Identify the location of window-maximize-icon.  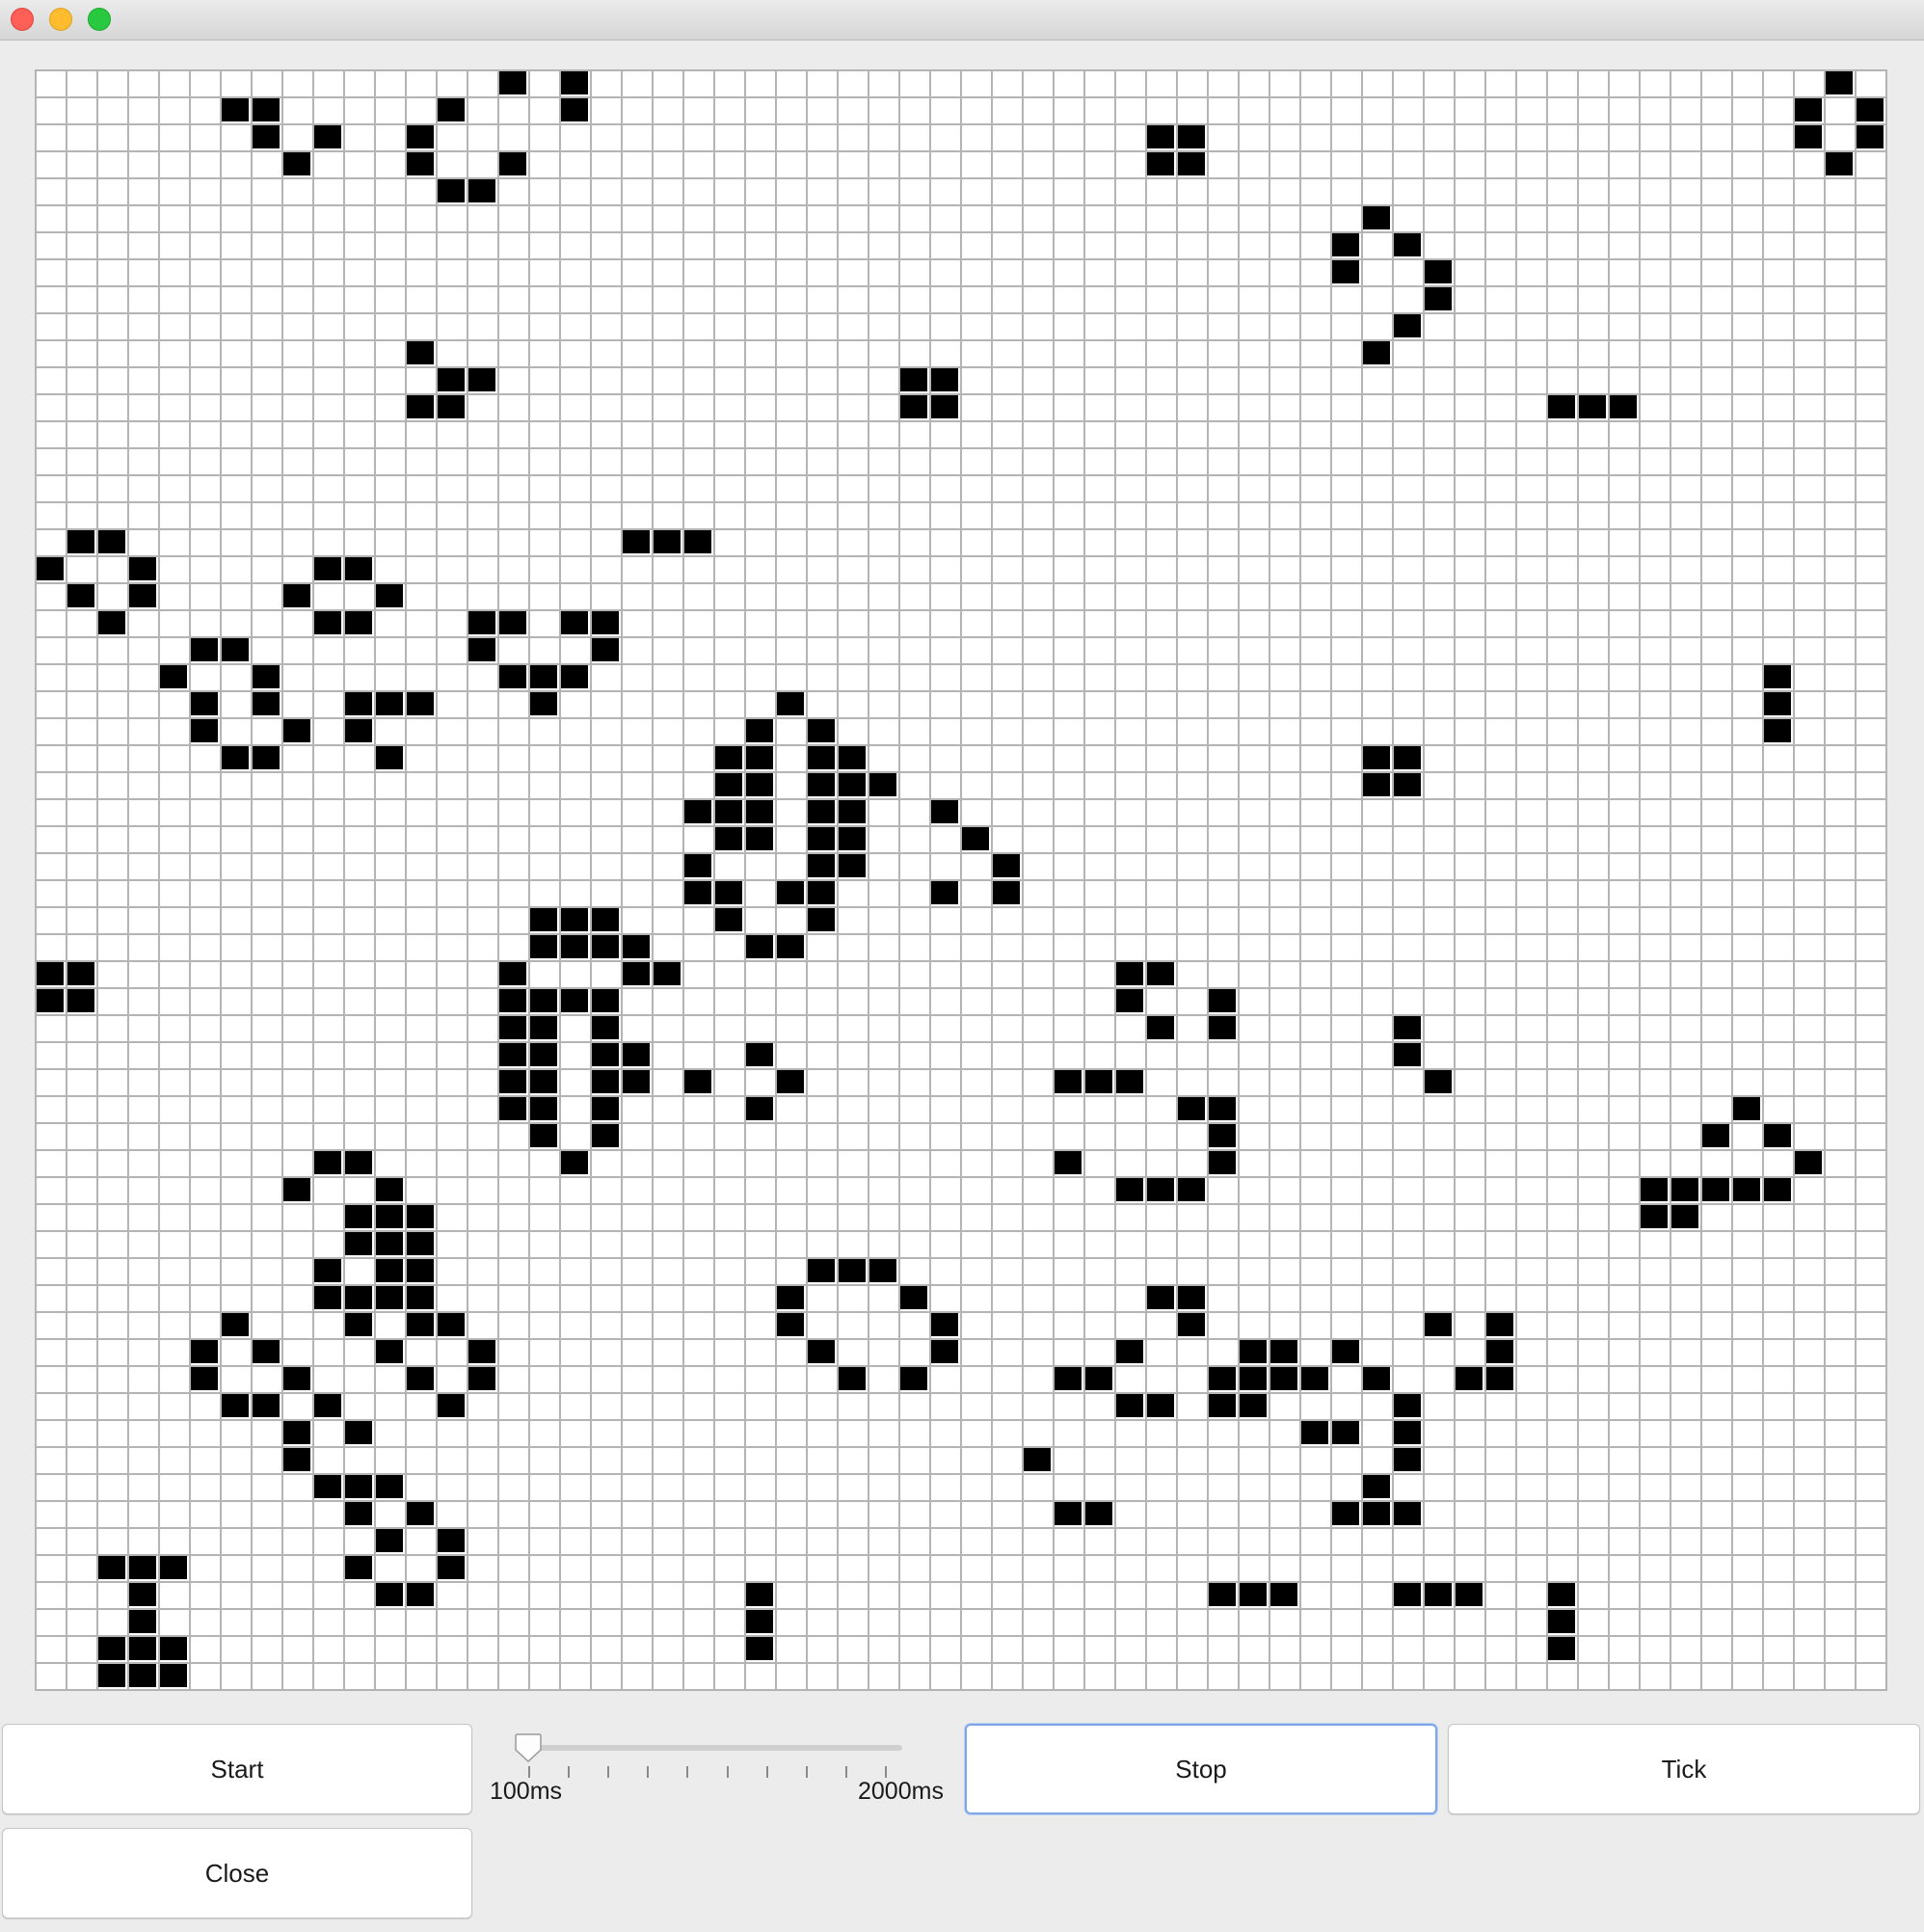
(99, 20).